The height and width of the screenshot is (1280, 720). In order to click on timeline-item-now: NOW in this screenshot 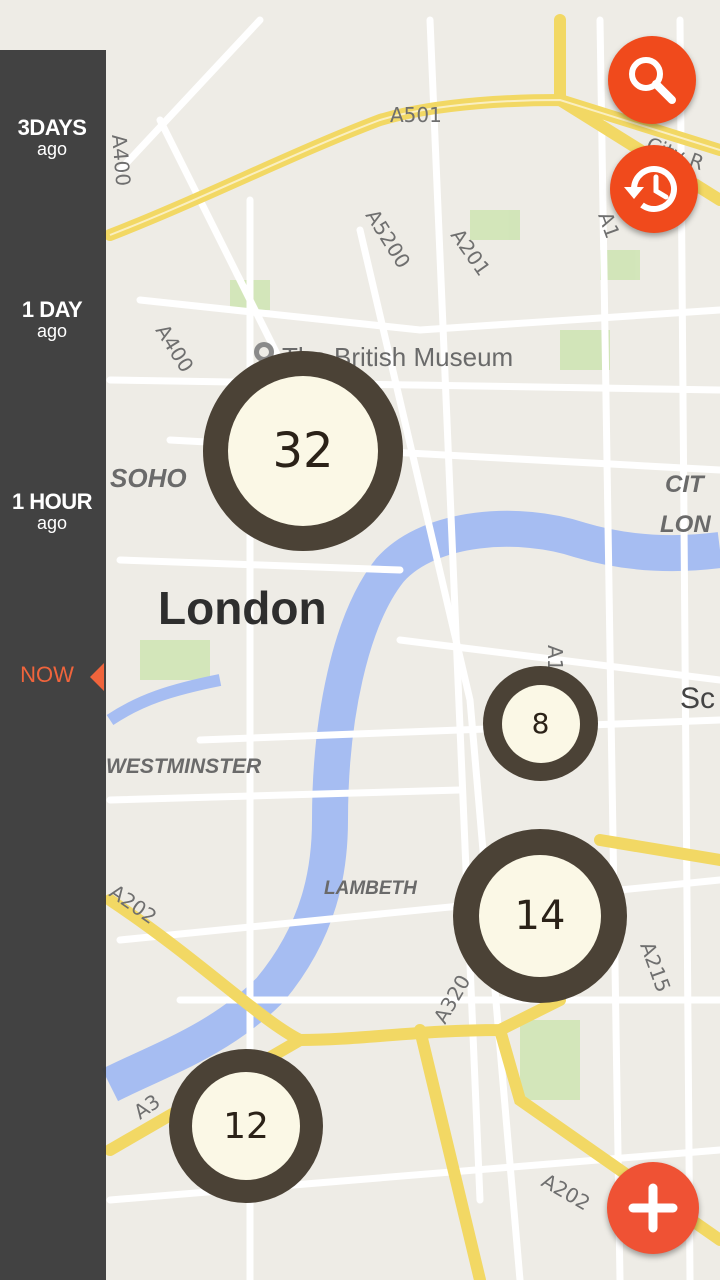, I will do `click(53, 676)`.